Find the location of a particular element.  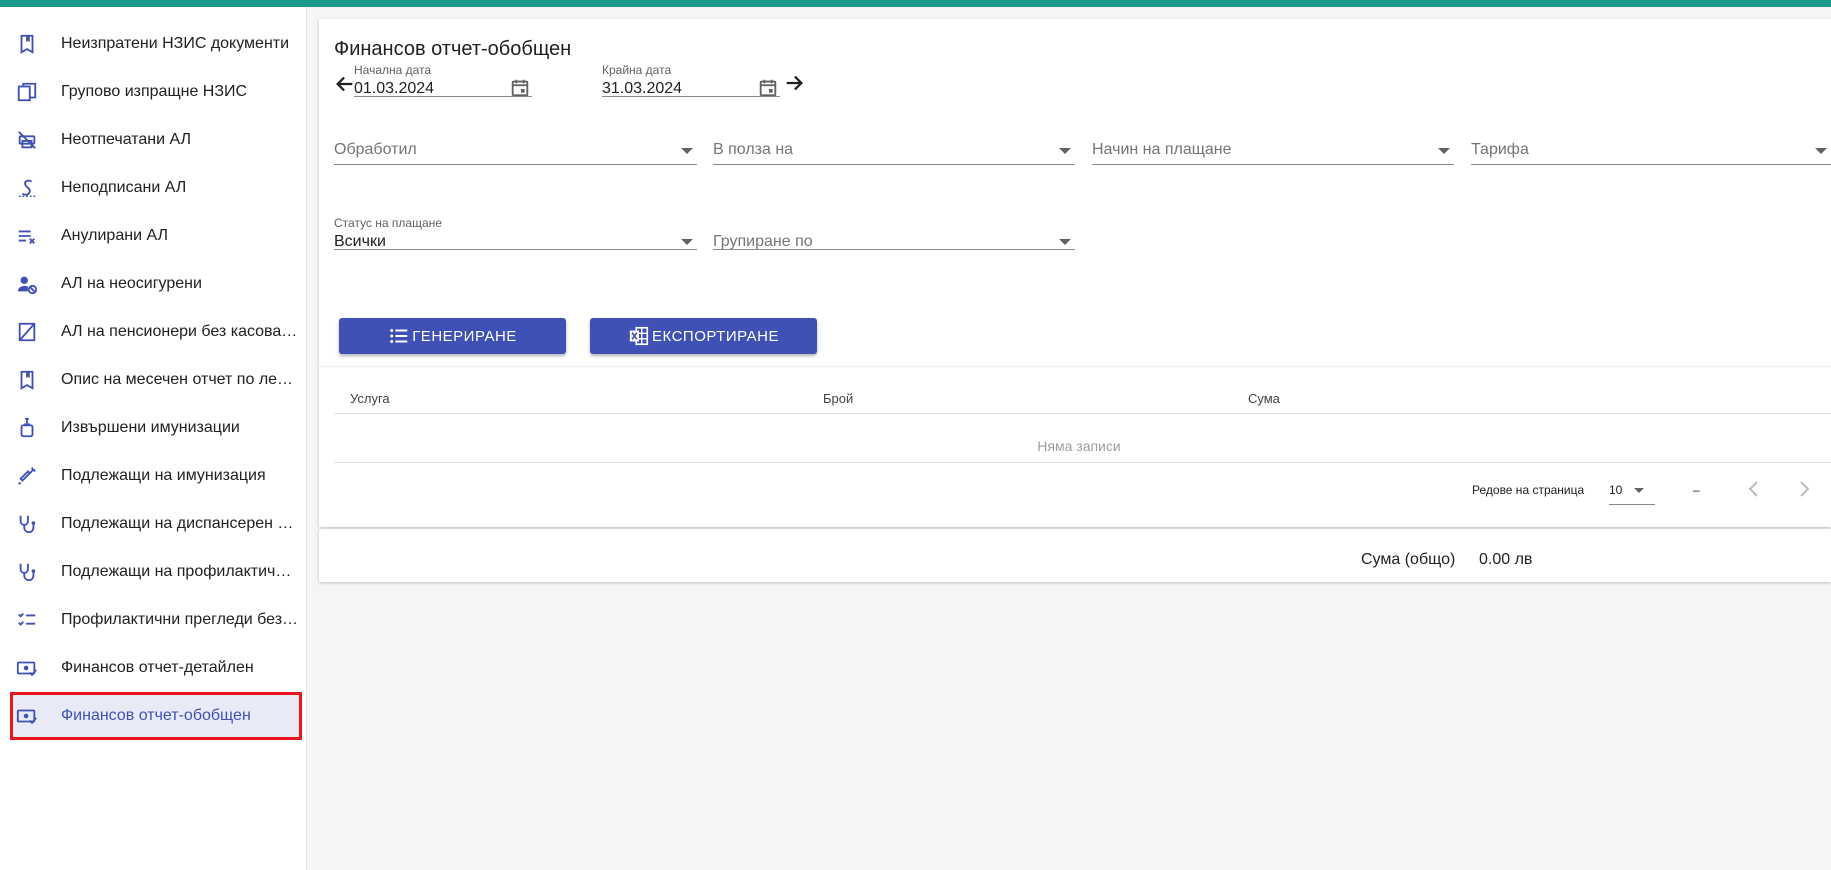

sidebar-item-label: АЛ на неосигурени is located at coordinates (131, 283).